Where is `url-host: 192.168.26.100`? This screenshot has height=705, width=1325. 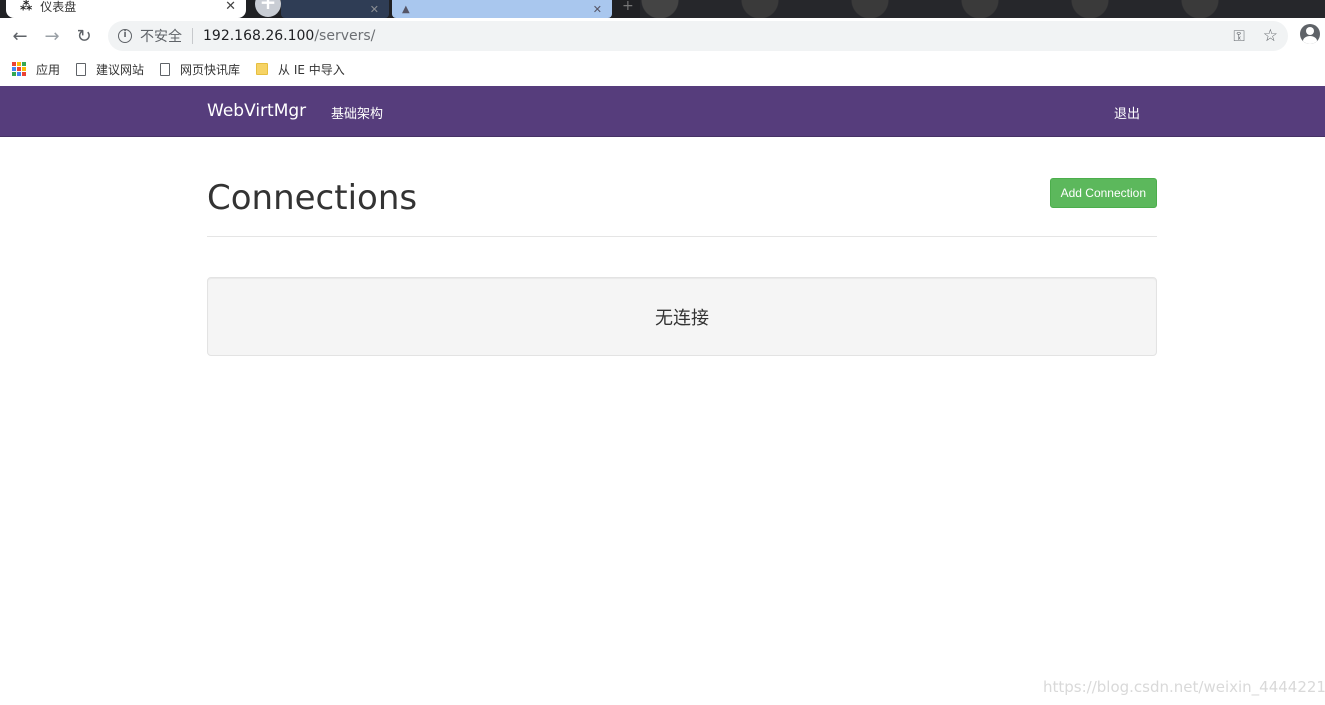 url-host: 192.168.26.100 is located at coordinates (258, 36).